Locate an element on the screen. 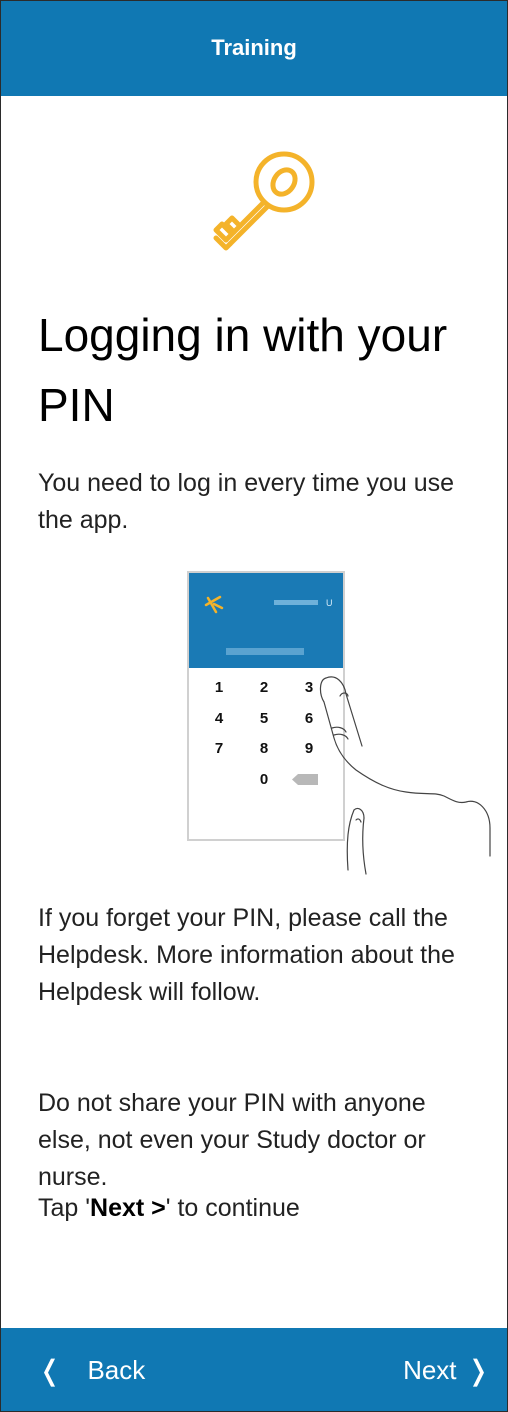  keypad-digit: 8 is located at coordinates (264, 748).